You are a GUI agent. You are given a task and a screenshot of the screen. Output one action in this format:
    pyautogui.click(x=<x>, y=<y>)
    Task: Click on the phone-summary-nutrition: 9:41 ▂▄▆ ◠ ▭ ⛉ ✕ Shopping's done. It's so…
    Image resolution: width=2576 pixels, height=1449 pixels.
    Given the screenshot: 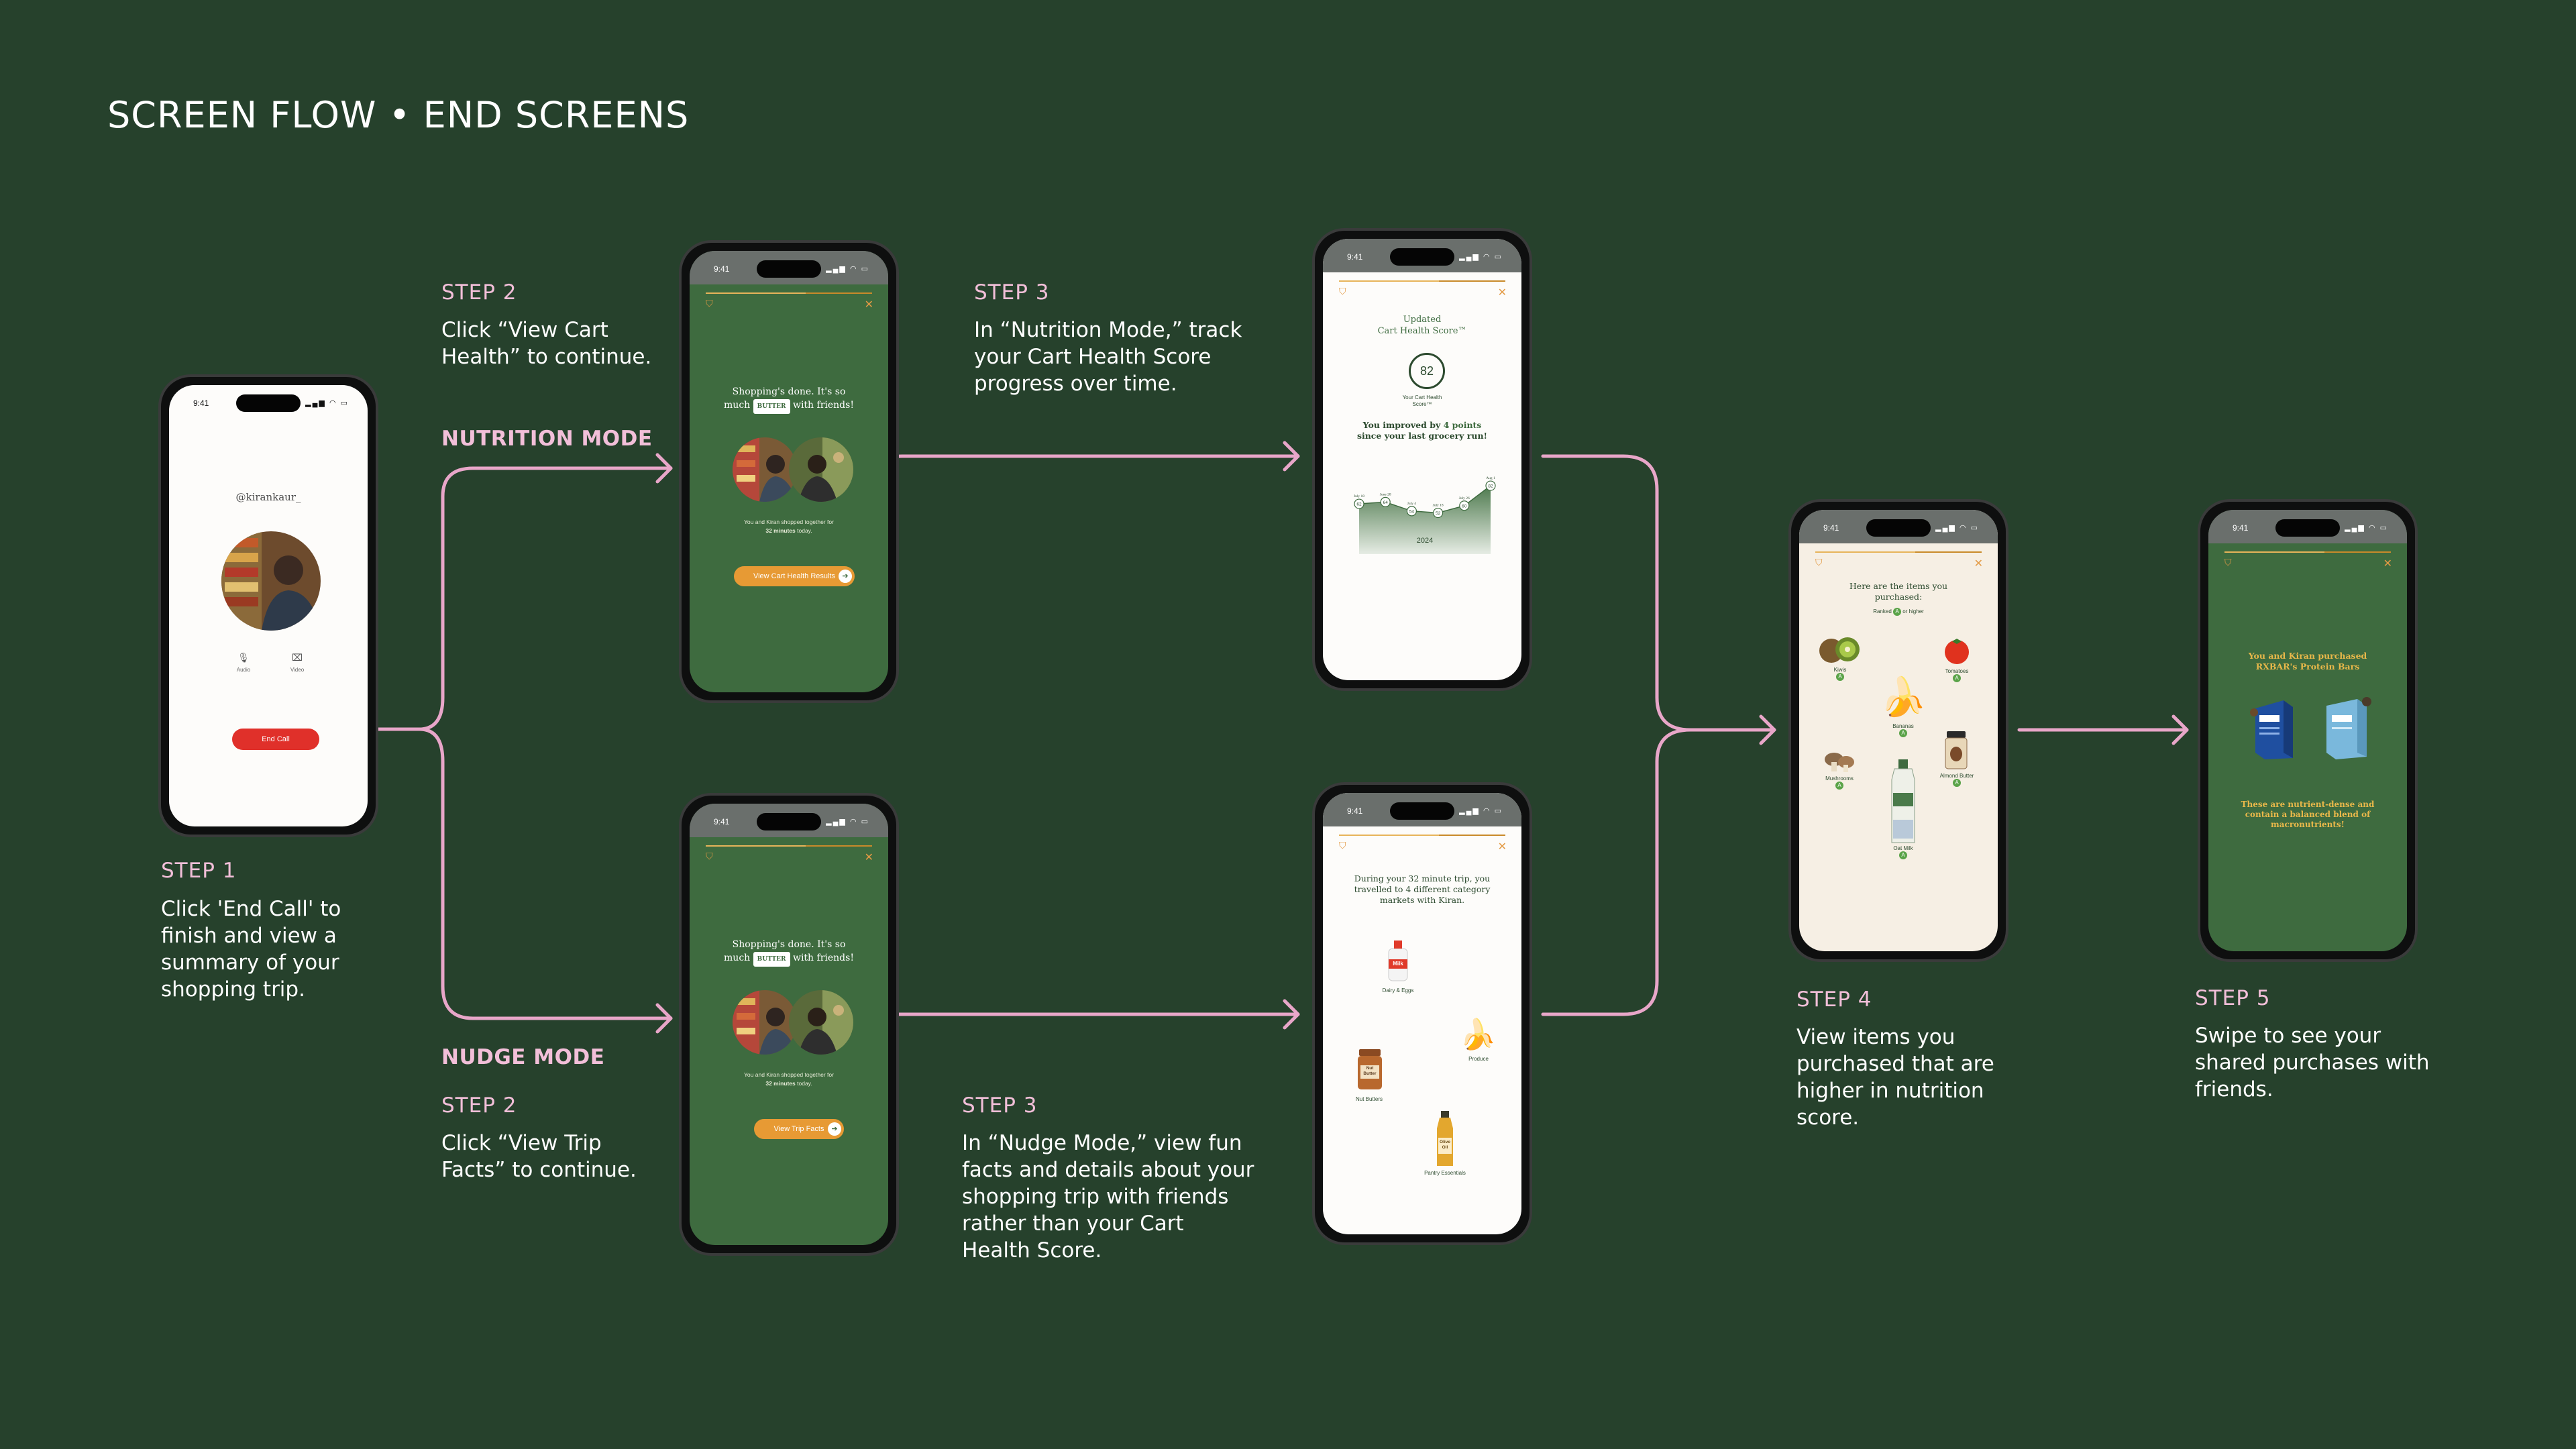 What is the action you would take?
    pyautogui.click(x=789, y=471)
    